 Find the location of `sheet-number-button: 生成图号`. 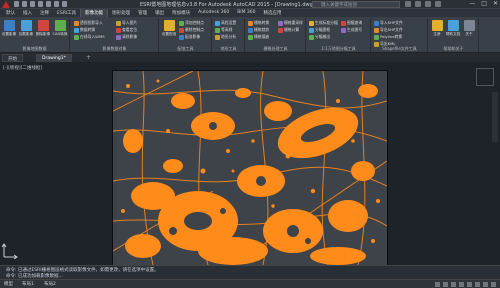

sheet-number-button: 生成图号 is located at coordinates (351, 30).